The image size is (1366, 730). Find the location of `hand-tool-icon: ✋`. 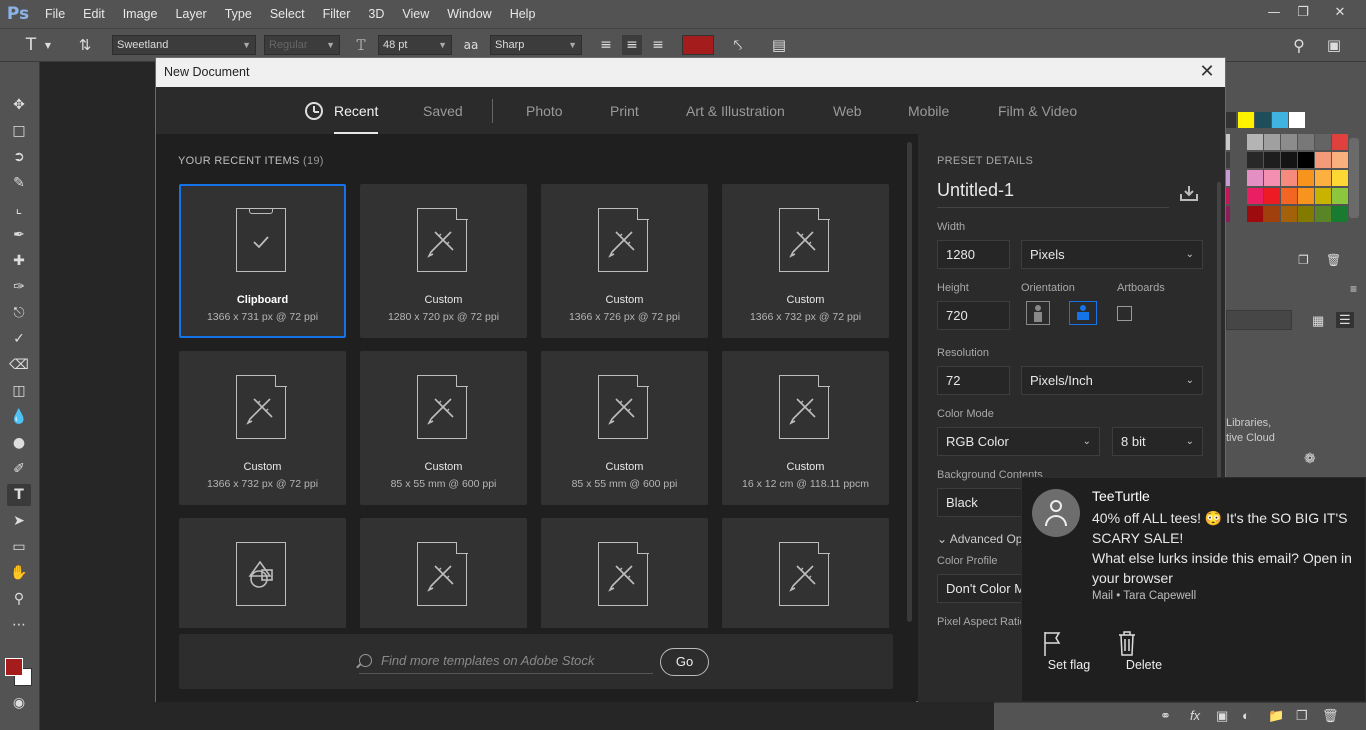

hand-tool-icon: ✋ is located at coordinates (19, 573).